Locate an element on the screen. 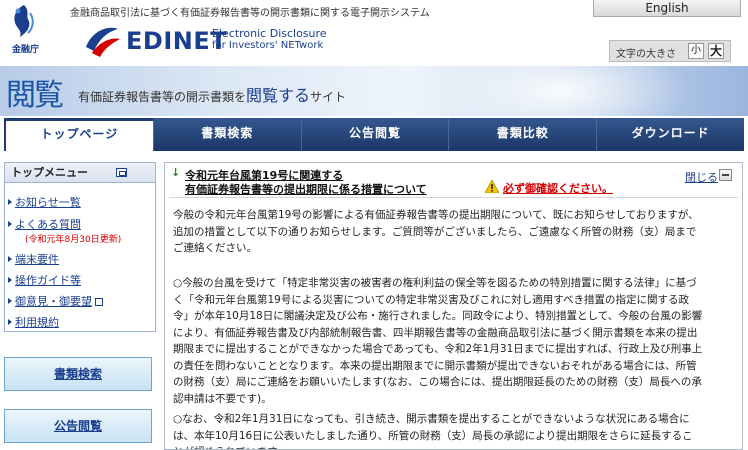 The width and height of the screenshot is (748, 450). external-link-icon is located at coordinates (99, 302).